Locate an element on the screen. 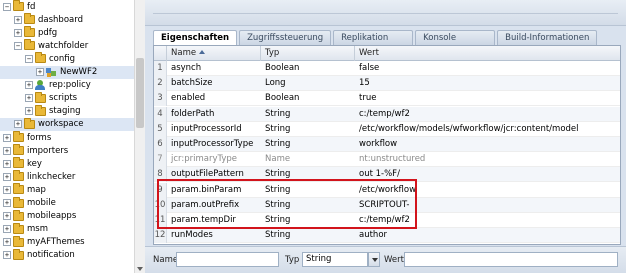 The width and height of the screenshot is (626, 273). row-number: 6 is located at coordinates (160, 144).